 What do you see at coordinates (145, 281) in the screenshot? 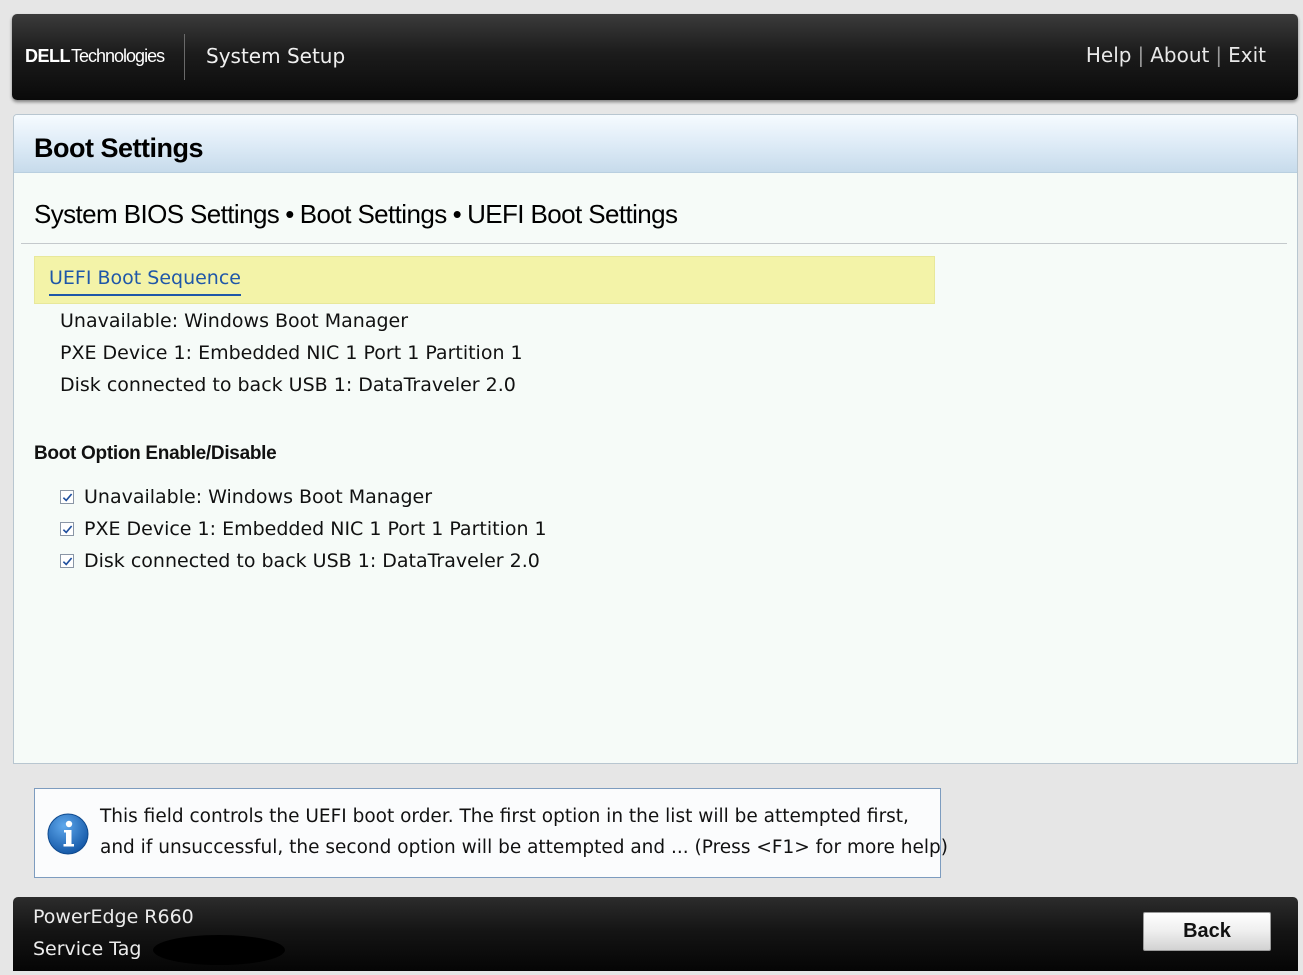
I see `uefi-boot-sequence-link: UEFI Boot Sequence` at bounding box center [145, 281].